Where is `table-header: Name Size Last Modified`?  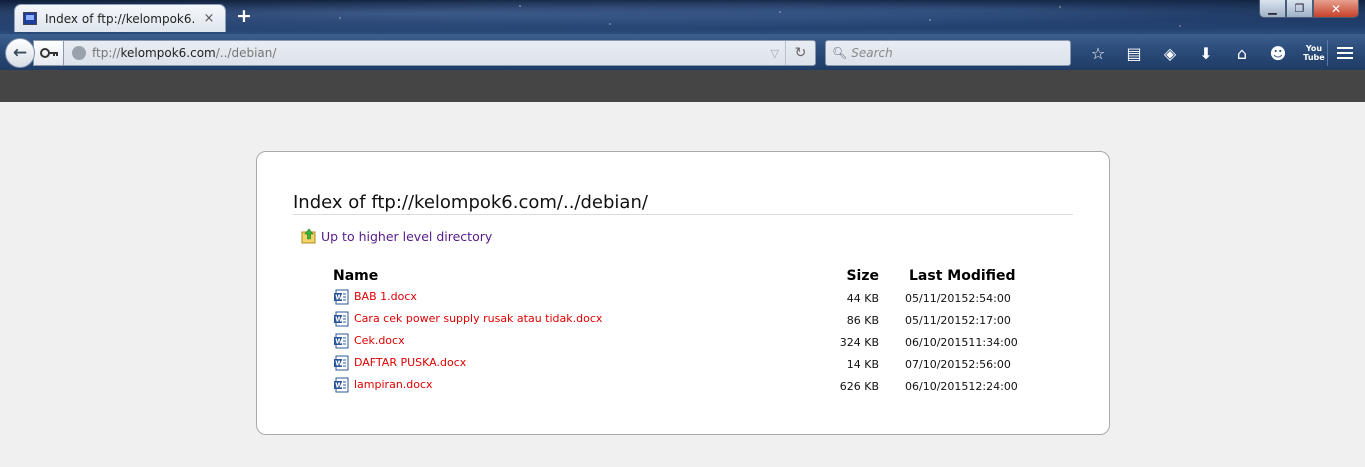
table-header: Name Size Last Modified is located at coordinates (680, 276).